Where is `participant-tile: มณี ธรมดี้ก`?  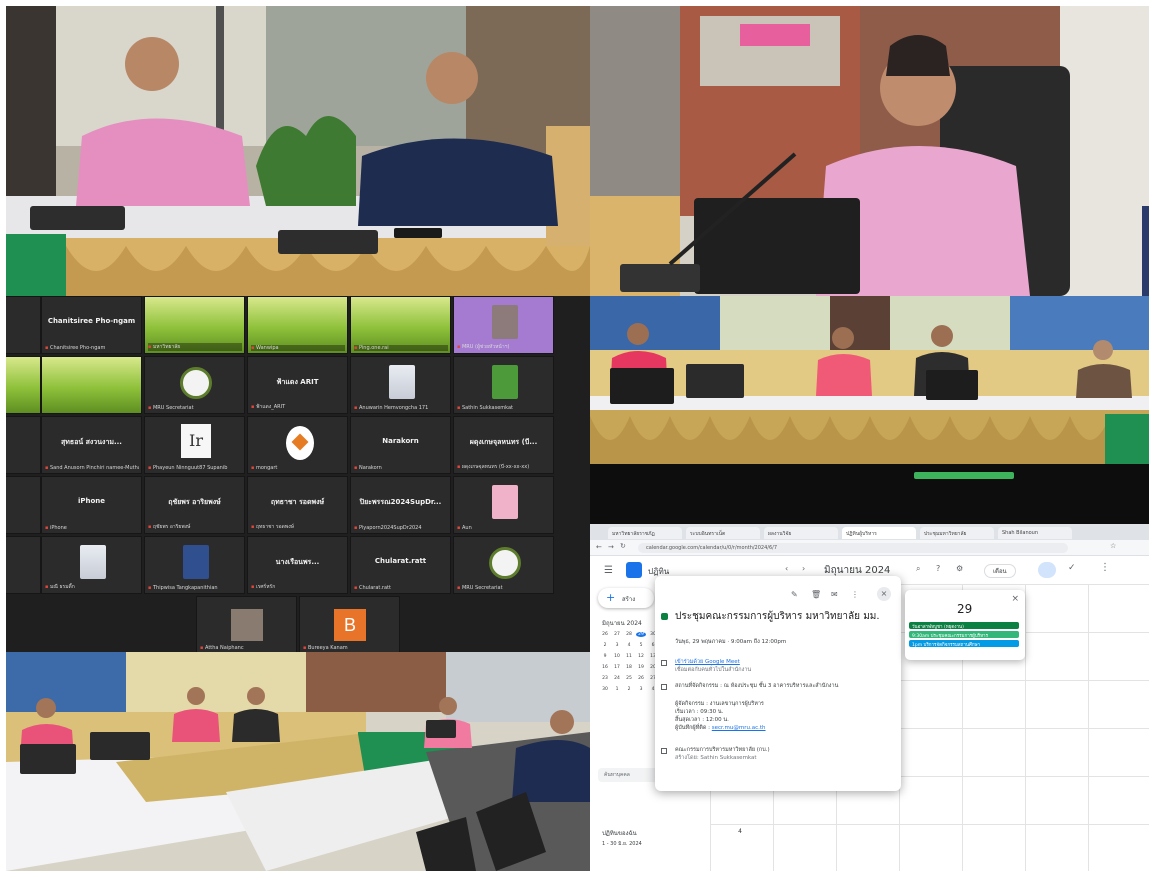 participant-tile: มณี ธรมดี้ก is located at coordinates (91, 565).